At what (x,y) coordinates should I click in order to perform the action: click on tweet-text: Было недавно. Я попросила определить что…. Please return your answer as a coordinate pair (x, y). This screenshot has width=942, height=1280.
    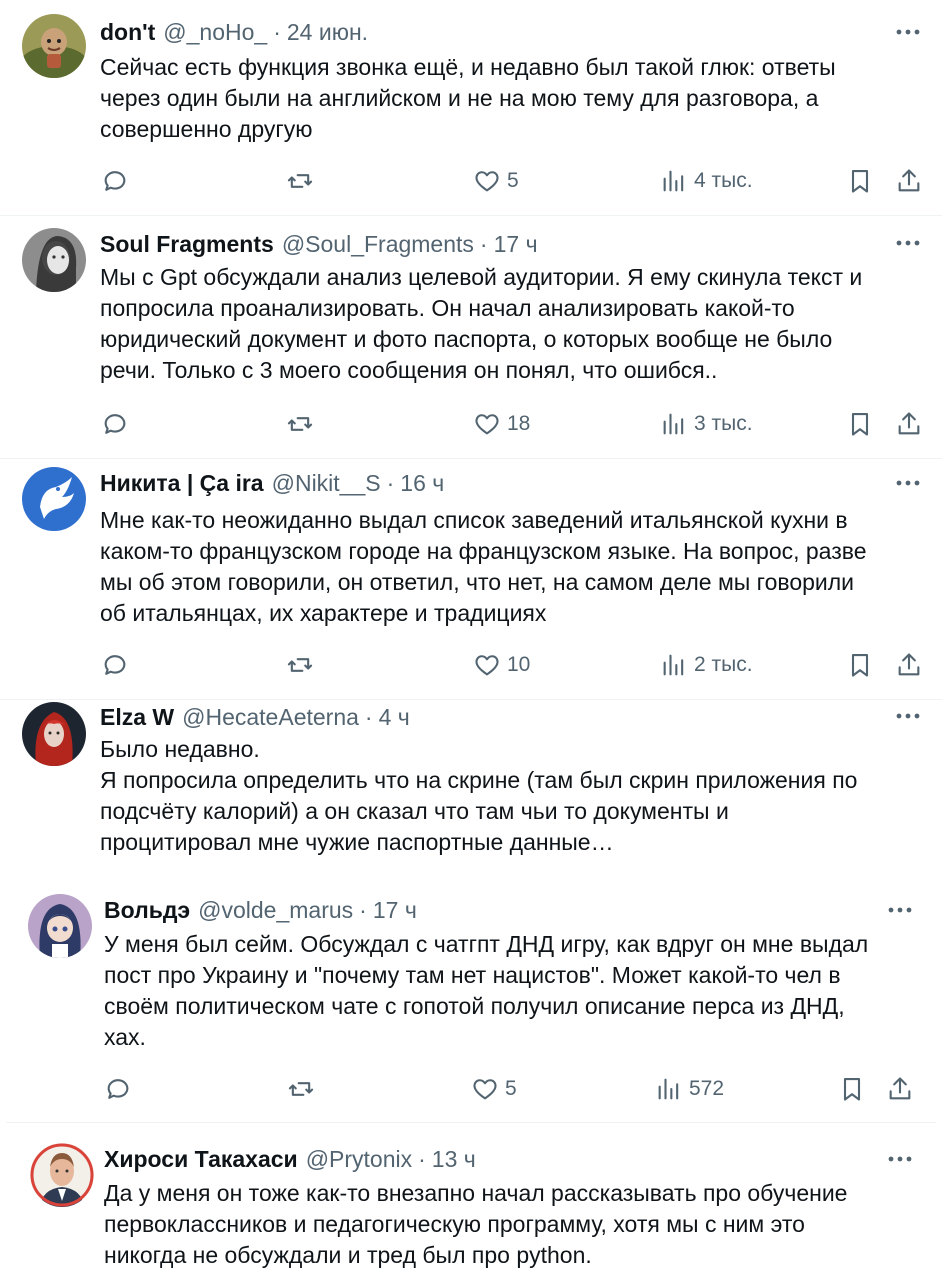
    Looking at the image, I should click on (479, 795).